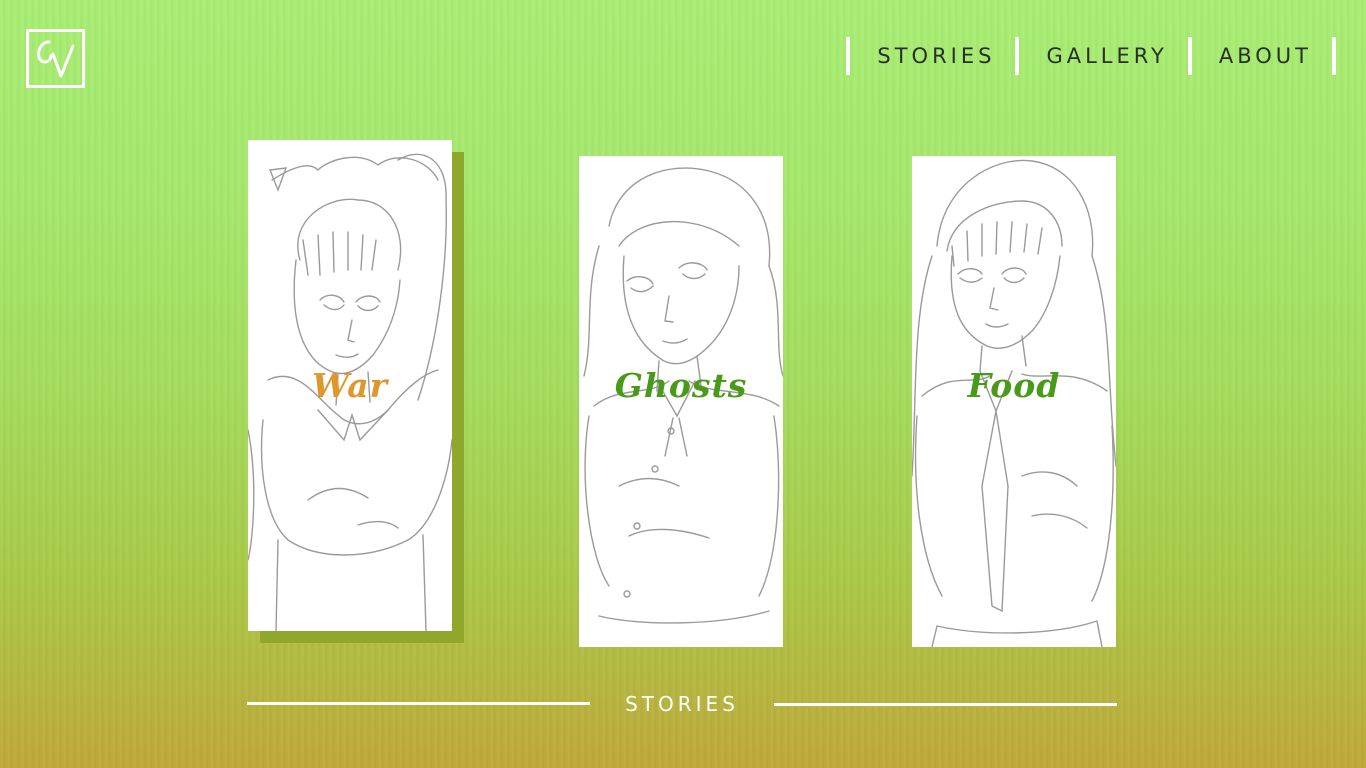 The width and height of the screenshot is (1366, 768). I want to click on site-logo, so click(55, 58).